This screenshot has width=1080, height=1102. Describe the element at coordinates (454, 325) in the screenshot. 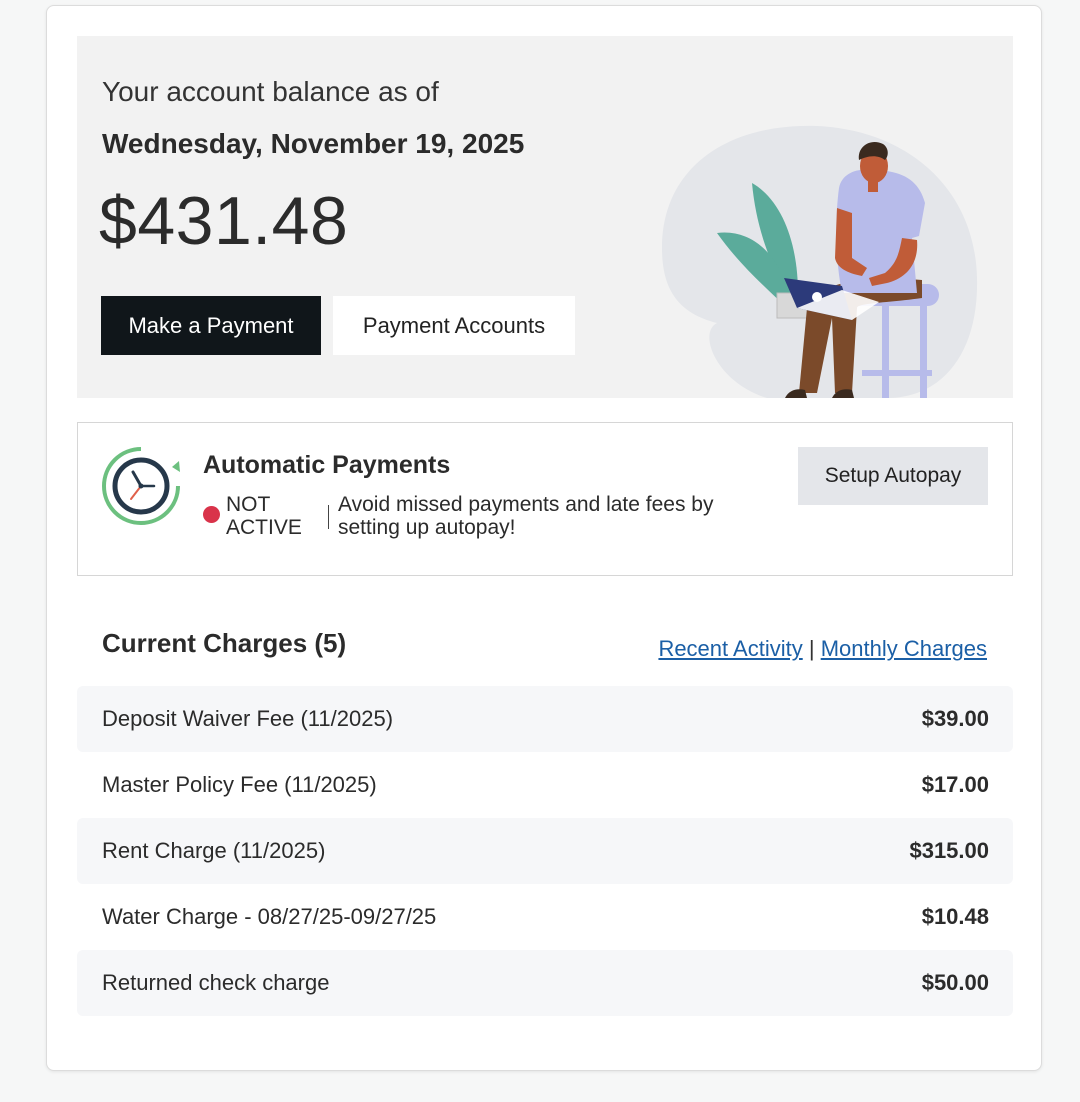

I see `payment-accounts-button: Payment Accounts` at that location.